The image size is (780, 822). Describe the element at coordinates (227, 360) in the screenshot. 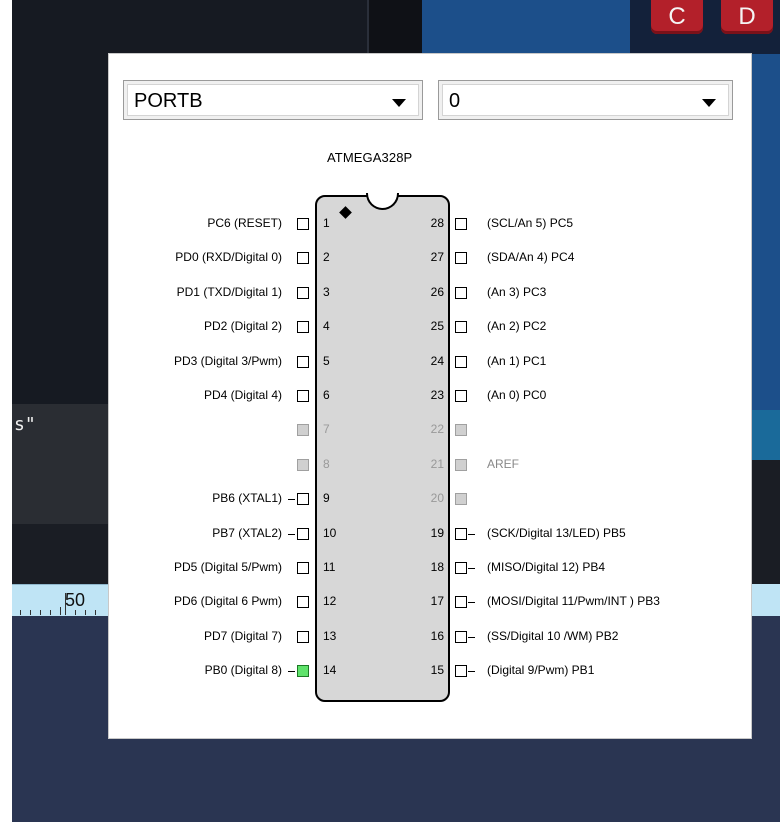

I see `pin-label-left: PD3 (Digital 3/Pwm)` at that location.